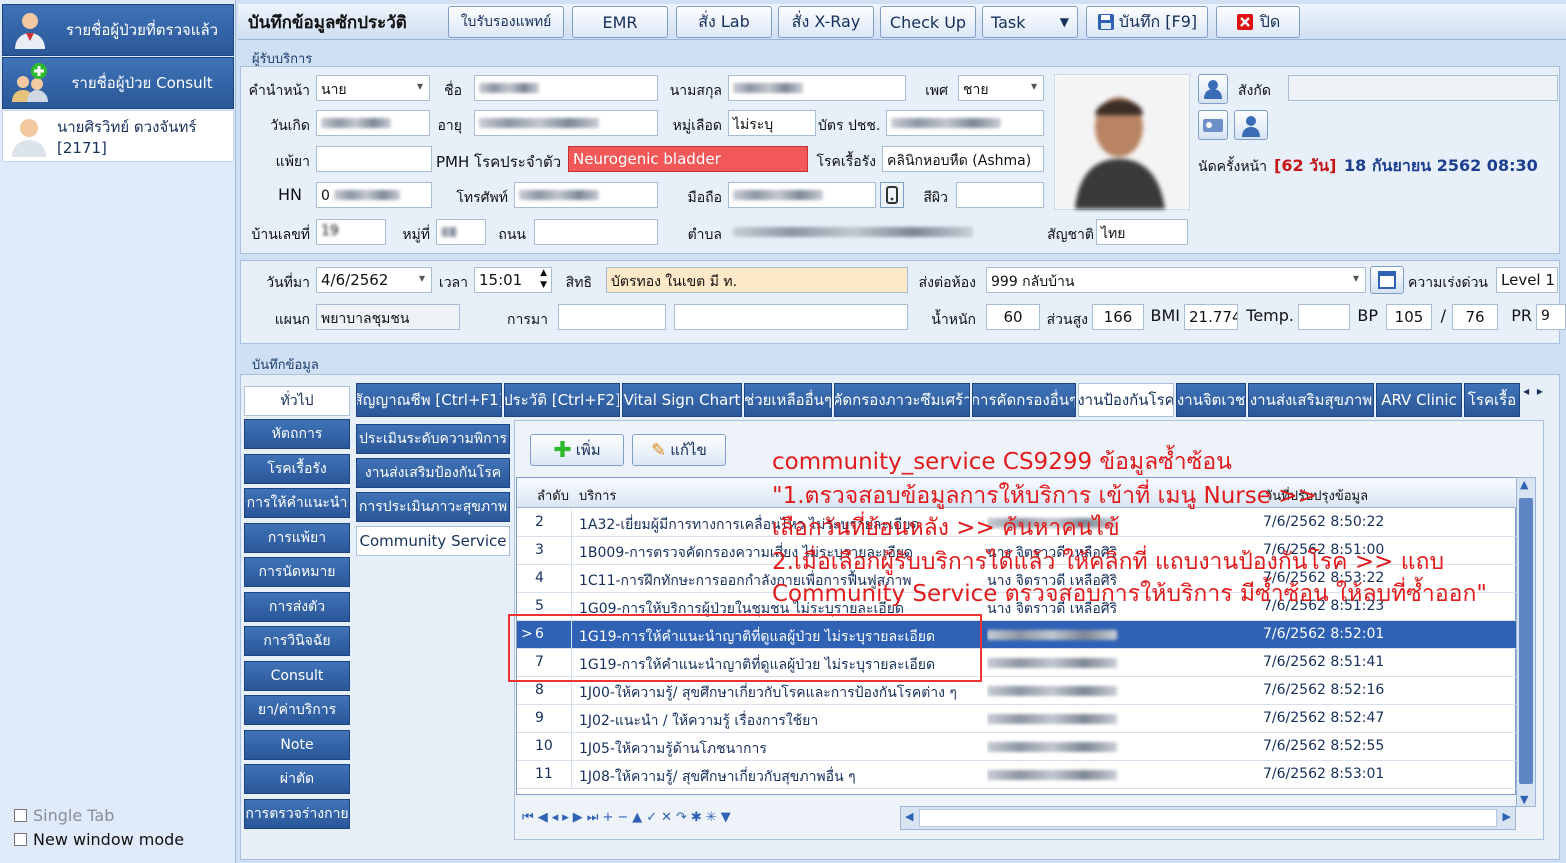 The width and height of the screenshot is (1566, 863). I want to click on tab-item: งานจิตเวช, so click(1211, 400).